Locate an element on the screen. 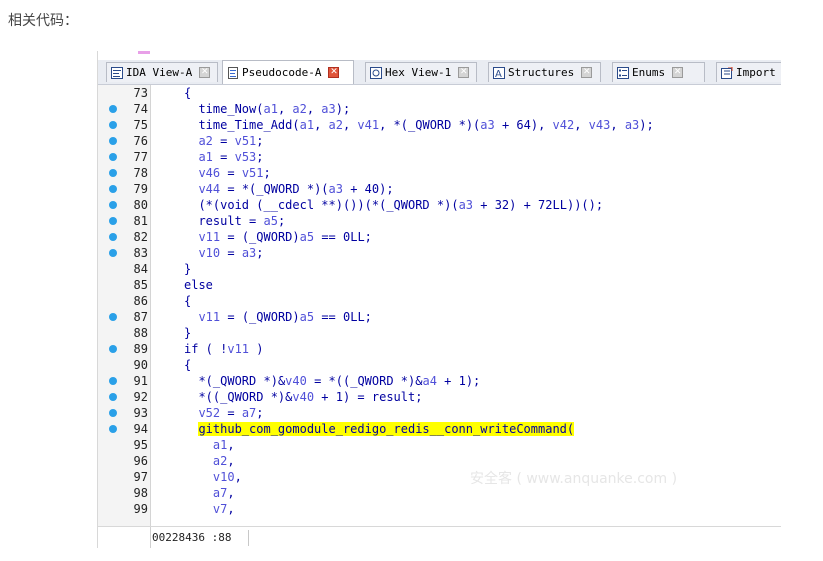 This screenshot has width=823, height=561. tab-label: IDA View-A is located at coordinates (159, 72).